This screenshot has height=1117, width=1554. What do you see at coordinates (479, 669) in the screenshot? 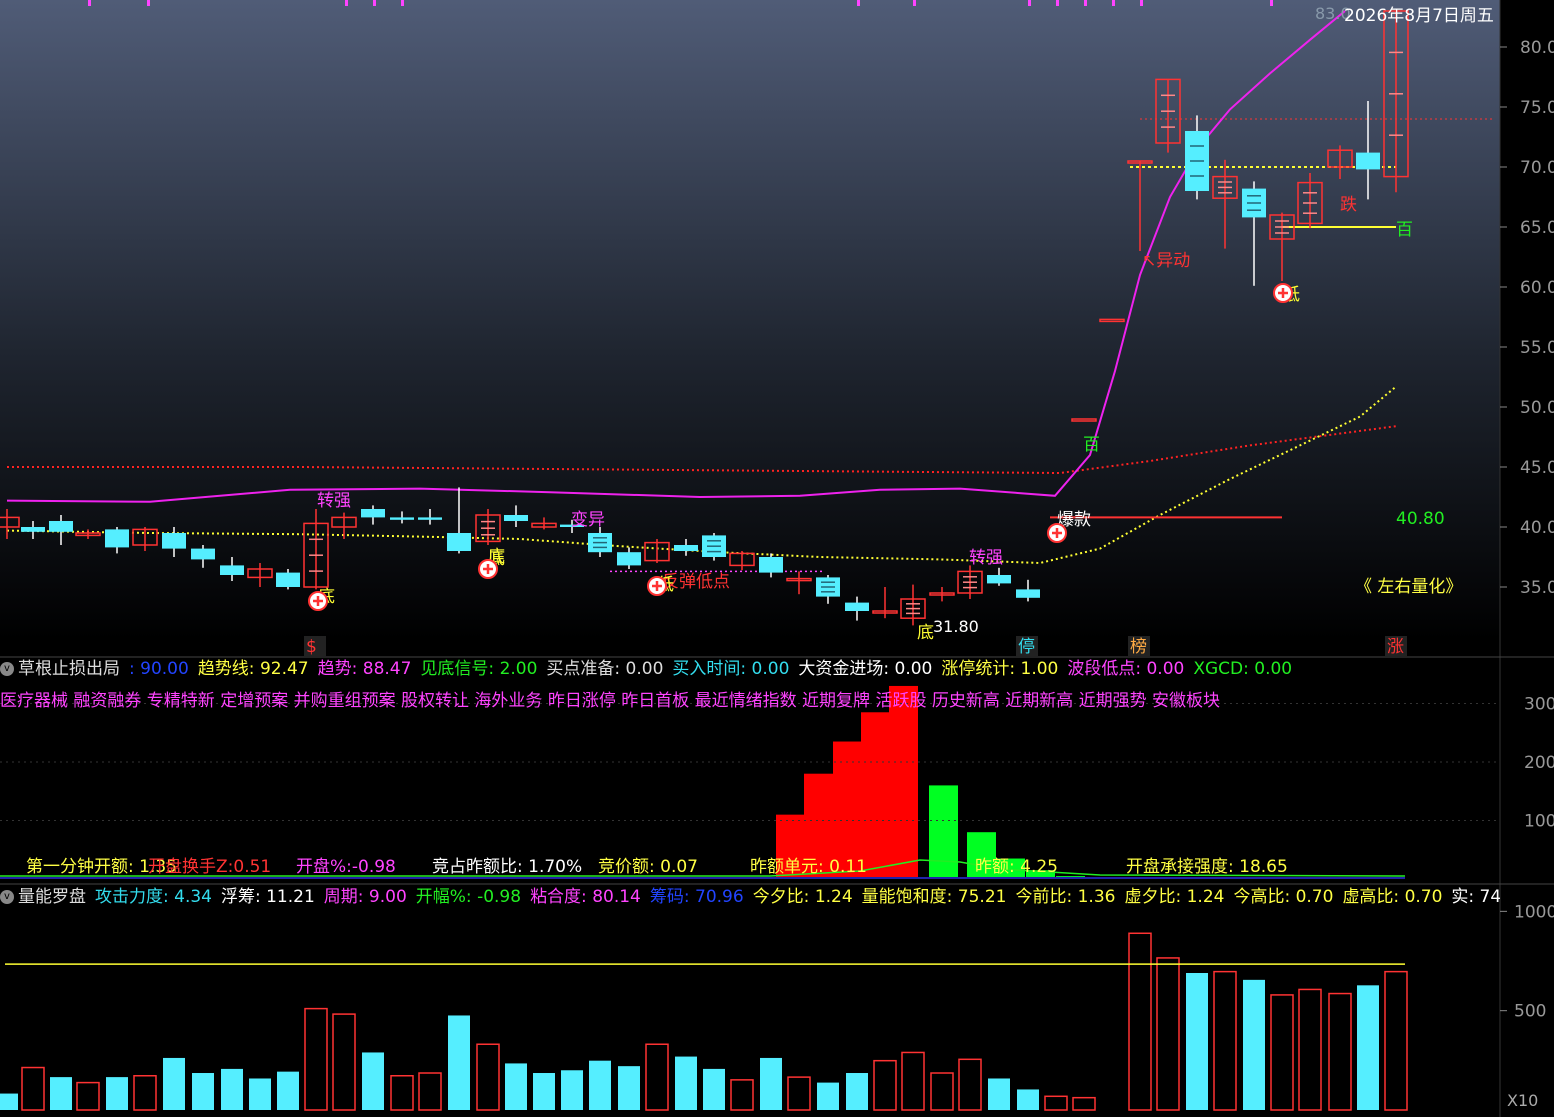
I see `indicator1-item: 见底信号: 2.00` at bounding box center [479, 669].